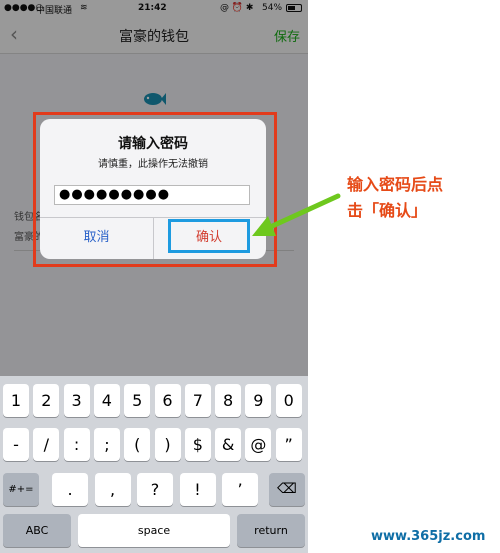  I want to click on key-digit-0: 1, so click(16, 400).